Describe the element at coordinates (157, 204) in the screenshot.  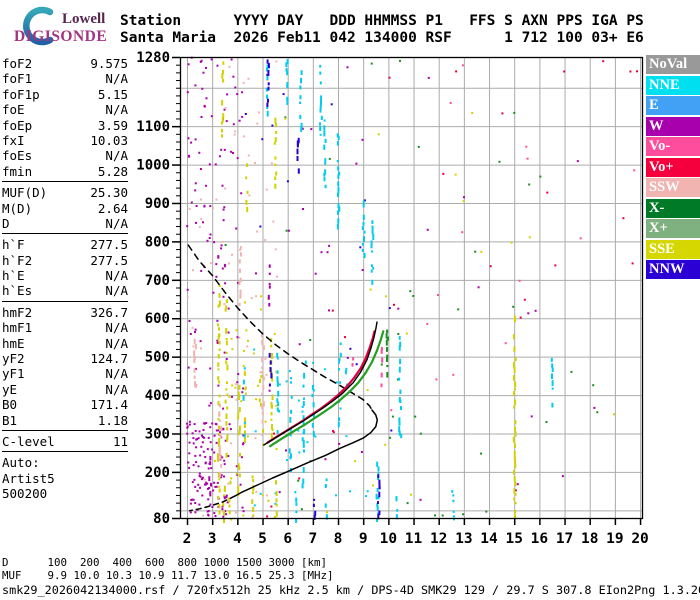
I see `svg-text: 900` at that location.